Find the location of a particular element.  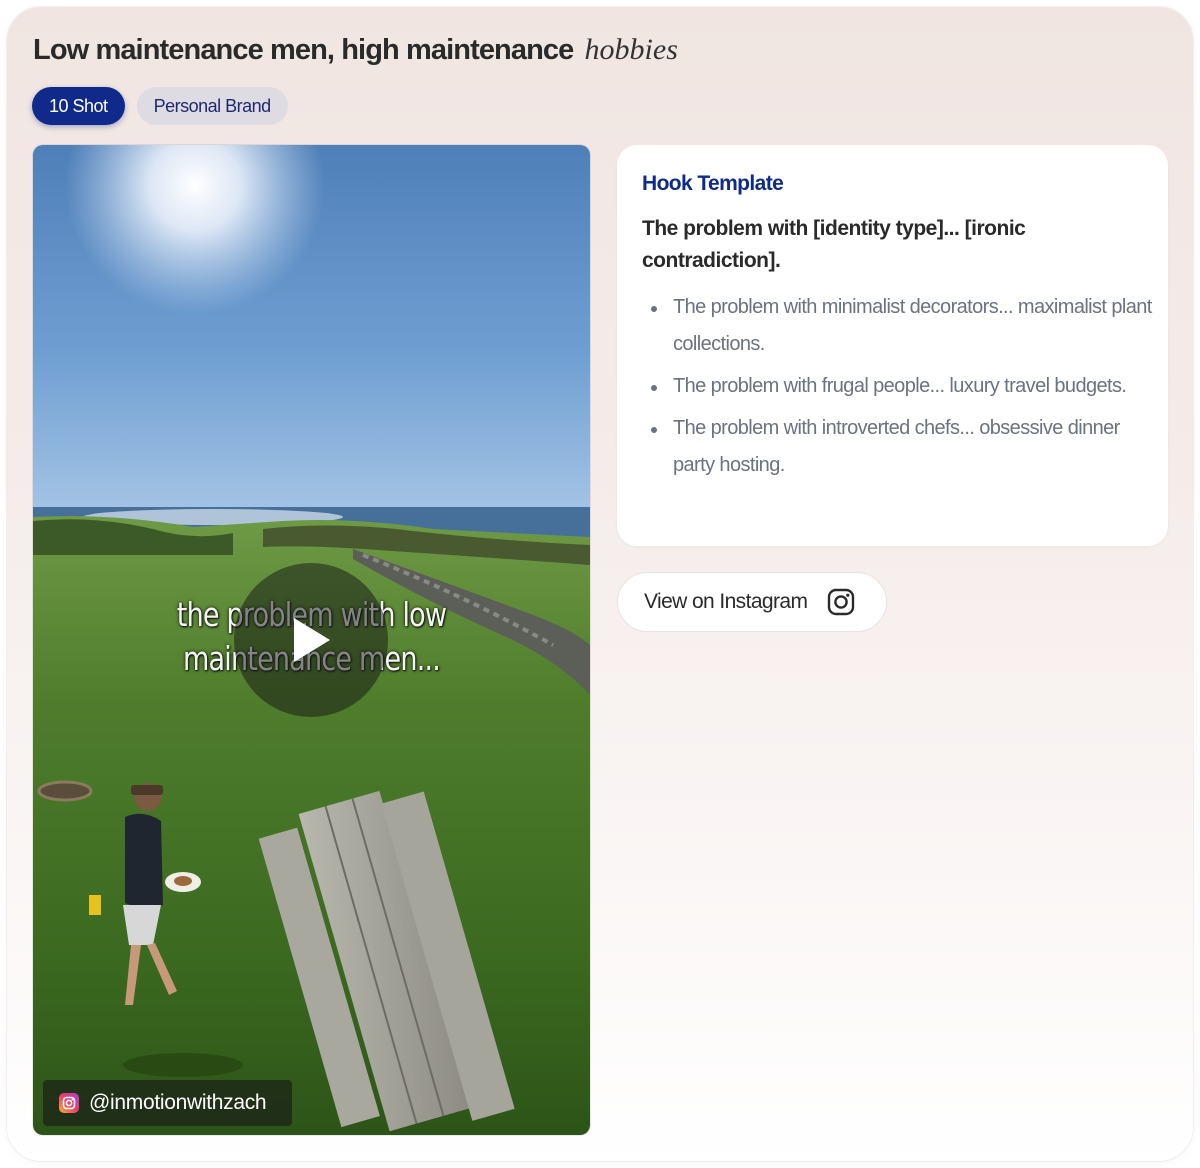

view-on-instagram-label: View on Instagram is located at coordinates (726, 601).